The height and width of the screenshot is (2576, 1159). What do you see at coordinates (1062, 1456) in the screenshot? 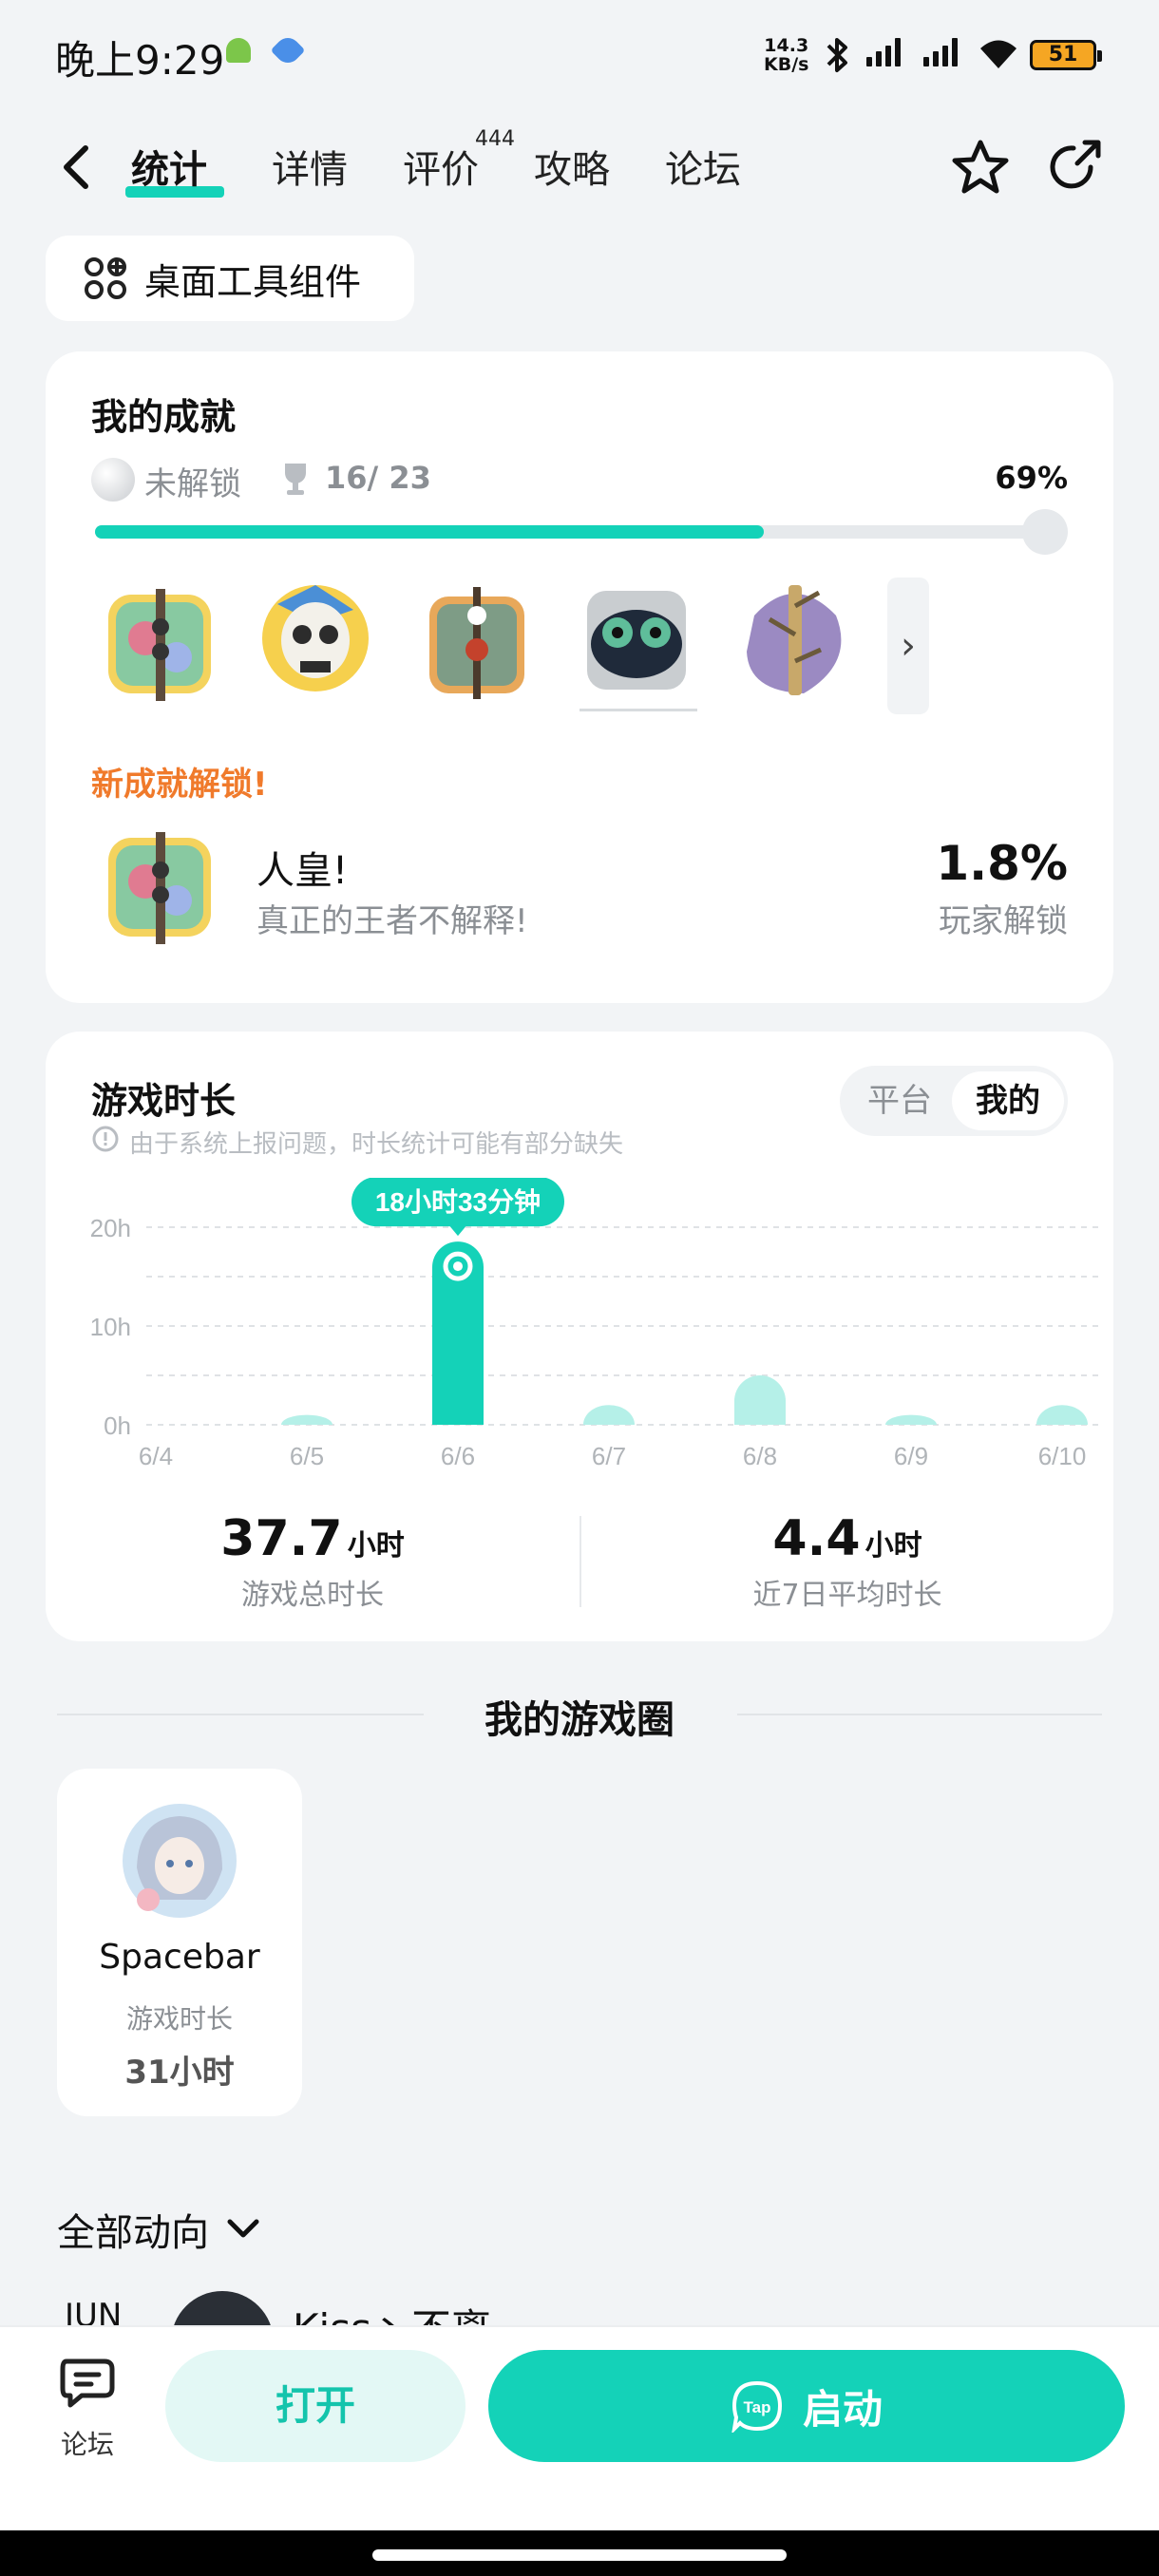
I see `chart-x-tick-label: 6/10` at bounding box center [1062, 1456].